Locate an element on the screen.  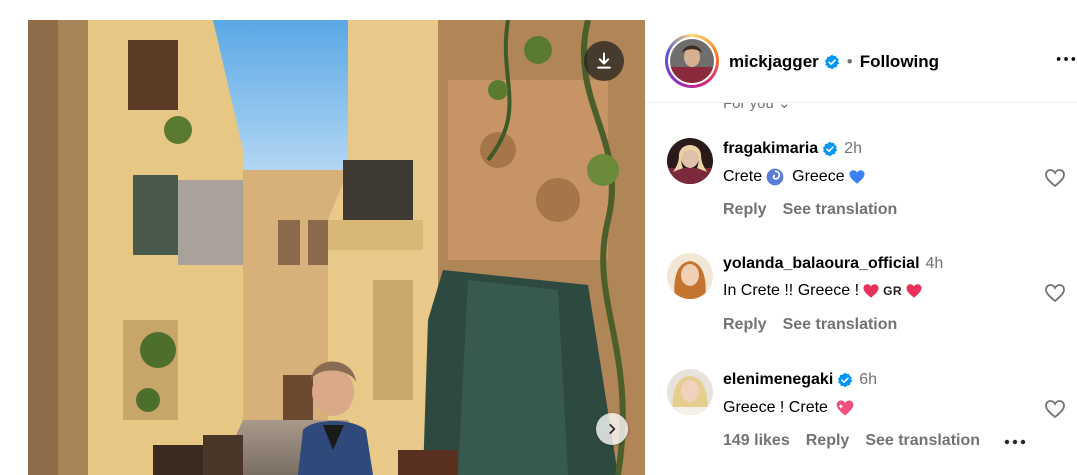
comment-username: elenimenegaki is located at coordinates (778, 380).